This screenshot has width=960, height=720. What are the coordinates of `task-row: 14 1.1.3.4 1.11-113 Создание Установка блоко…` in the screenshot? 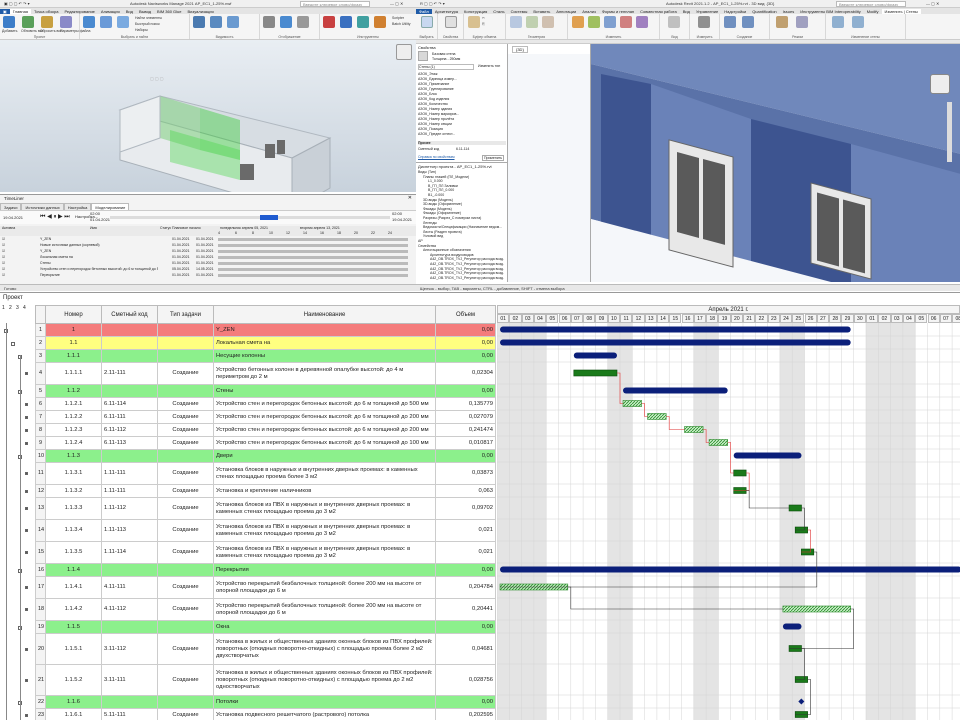 It's located at (265, 530).